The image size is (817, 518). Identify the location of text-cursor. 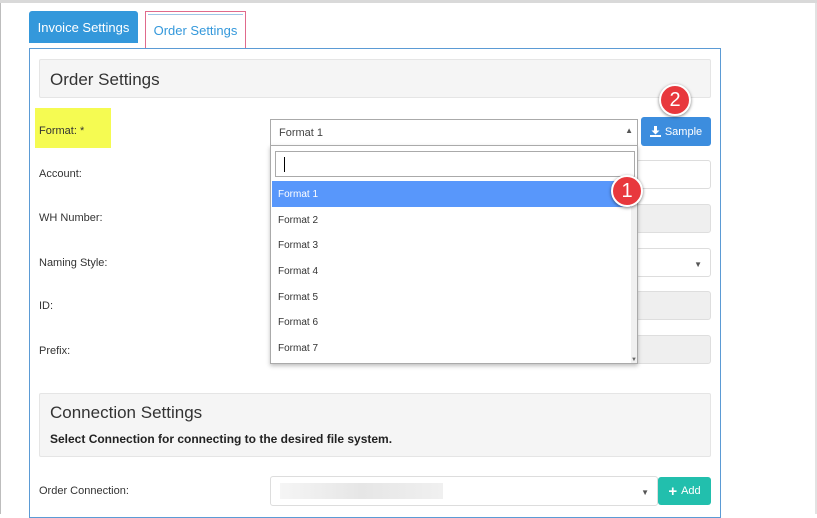
(284, 164).